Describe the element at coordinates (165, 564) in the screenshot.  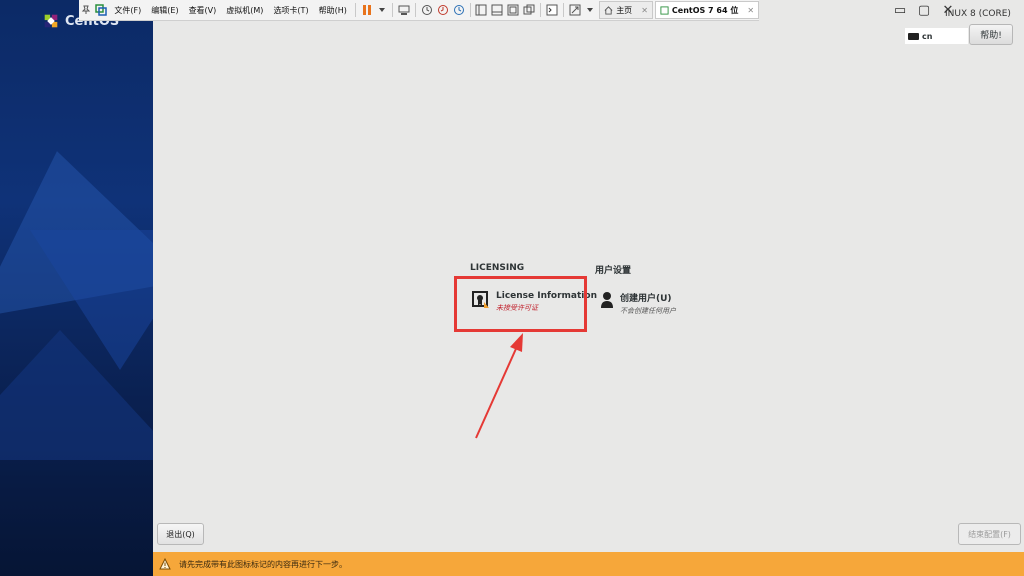
I see `warning-icon` at that location.